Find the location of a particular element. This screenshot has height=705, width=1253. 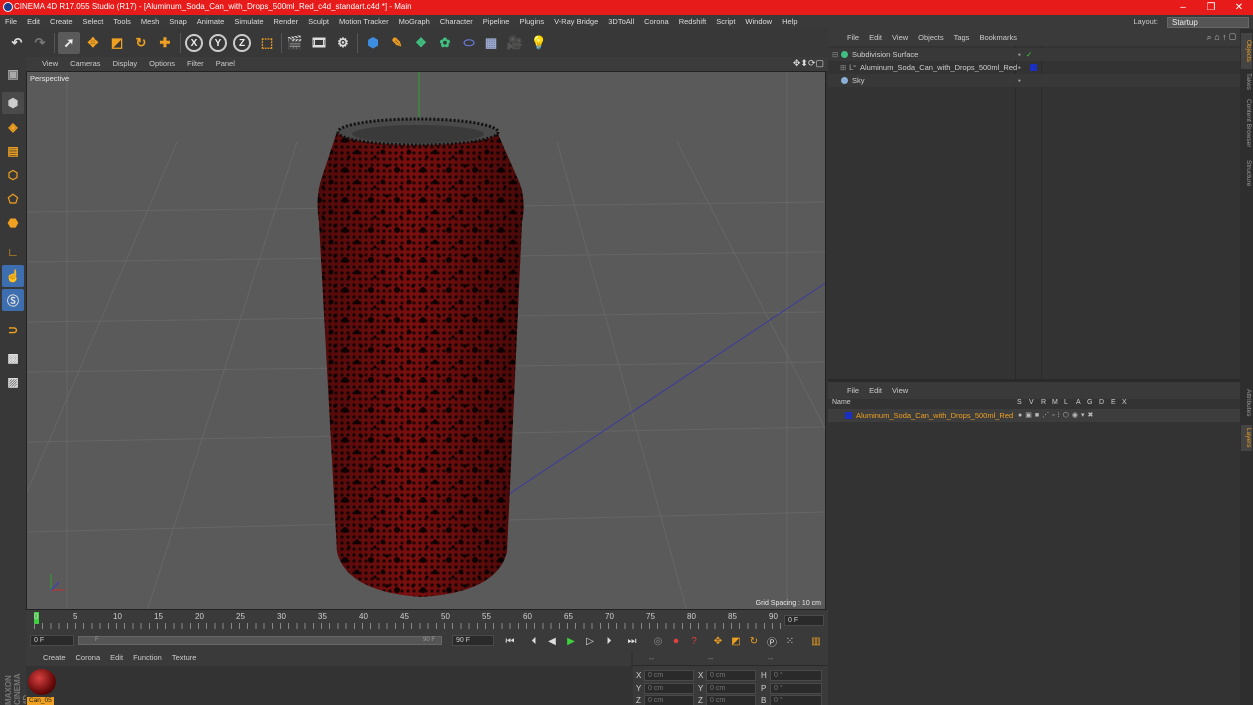

camera-icon: 🎥 is located at coordinates (515, 43).